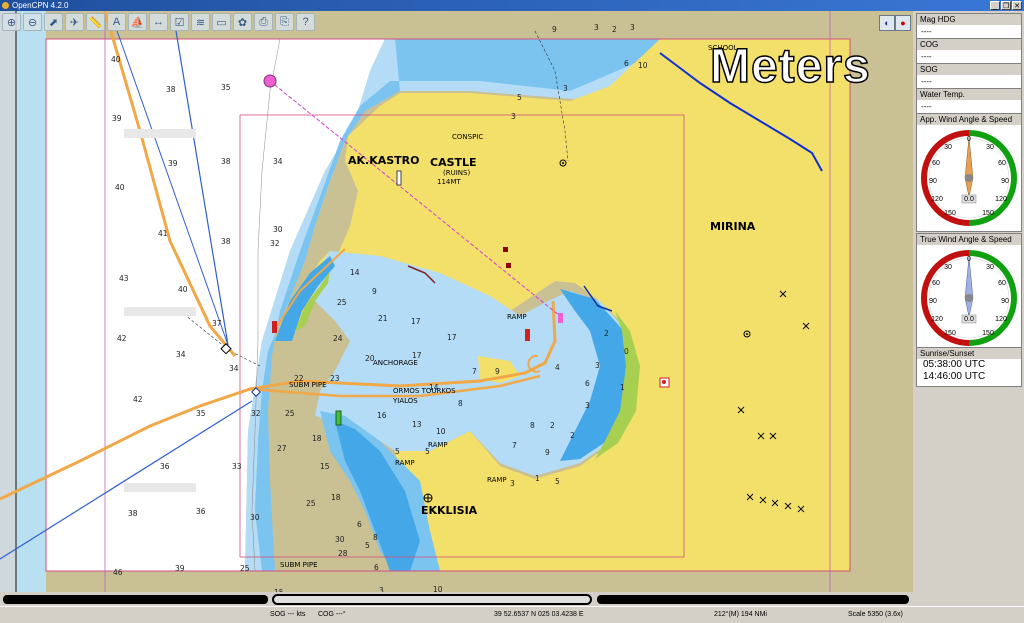 The image size is (1024, 623). I want to click on label-anchorage: ANCHORAGE, so click(395, 363).